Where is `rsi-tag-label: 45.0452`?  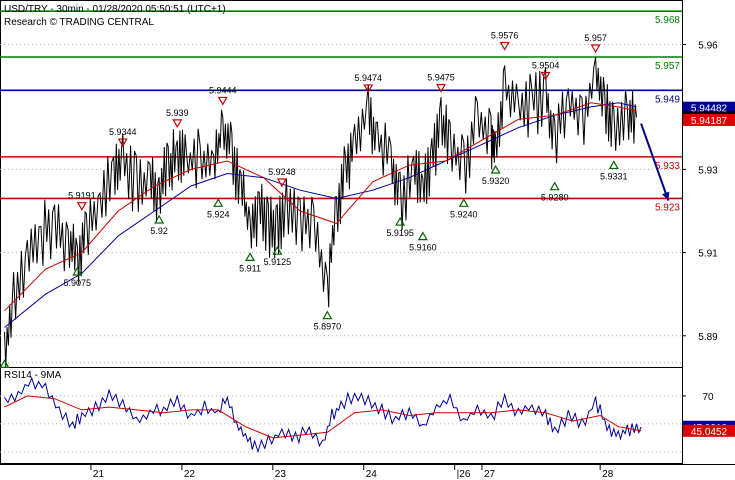
rsi-tag-label: 45.0452 is located at coordinates (709, 432).